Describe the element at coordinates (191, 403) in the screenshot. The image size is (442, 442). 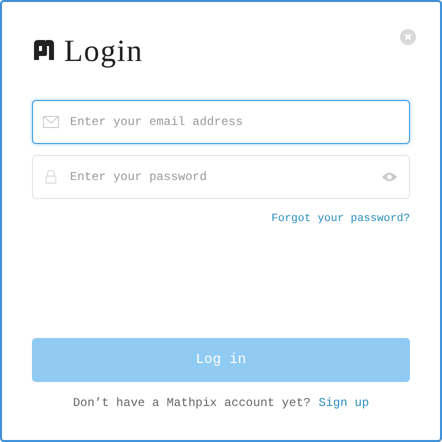
I see `signup-prompt: Don’t have a Mathpix account yet?` at that location.